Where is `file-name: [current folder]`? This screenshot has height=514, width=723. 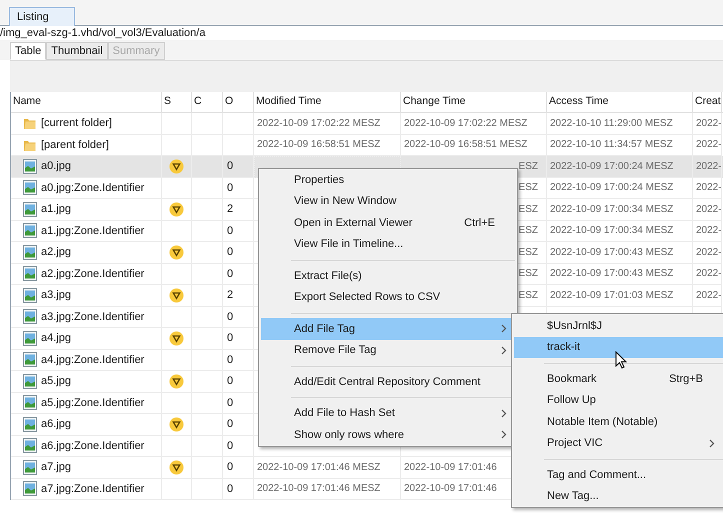
file-name: [current folder] is located at coordinates (76, 123).